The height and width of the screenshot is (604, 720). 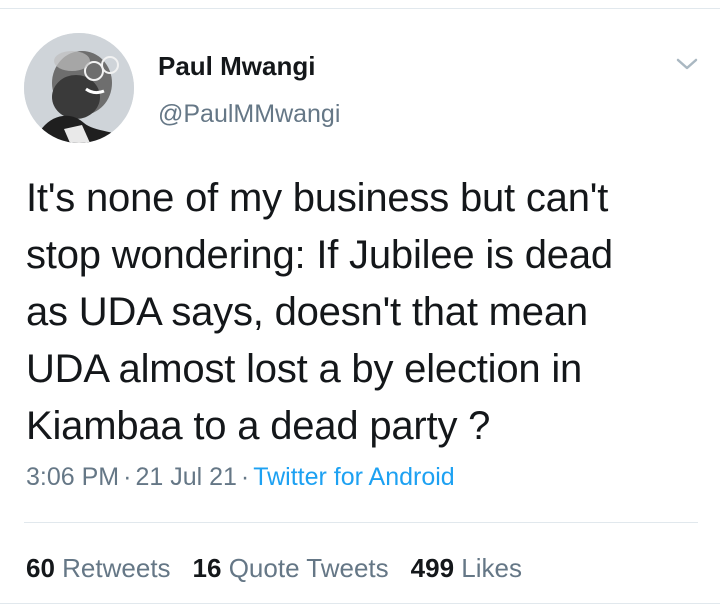 What do you see at coordinates (72, 477) in the screenshot?
I see `tweet-time: 3:06 PM` at bounding box center [72, 477].